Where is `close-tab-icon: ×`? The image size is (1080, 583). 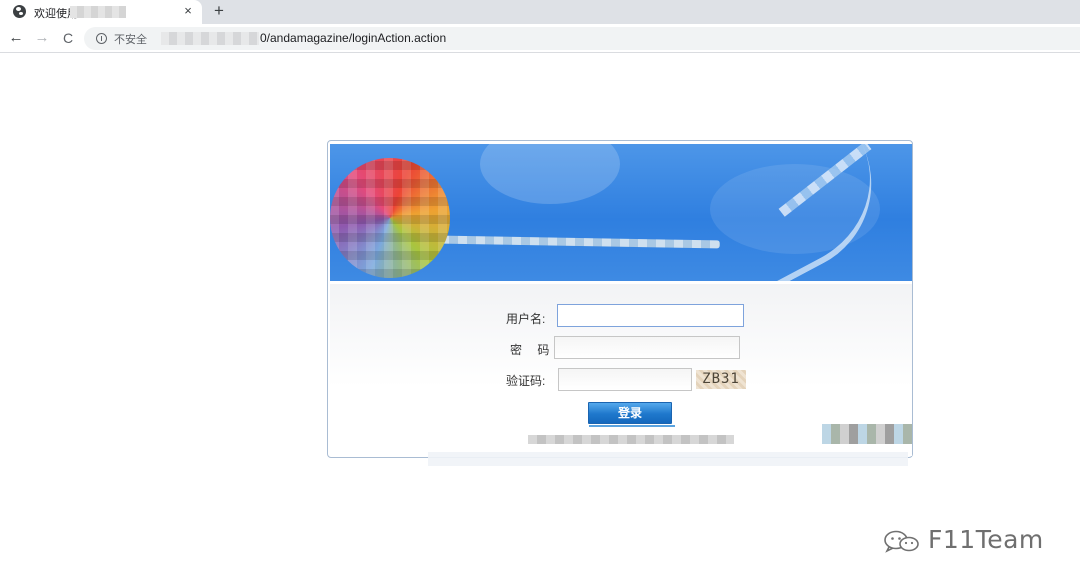
close-tab-icon: × is located at coordinates (188, 11).